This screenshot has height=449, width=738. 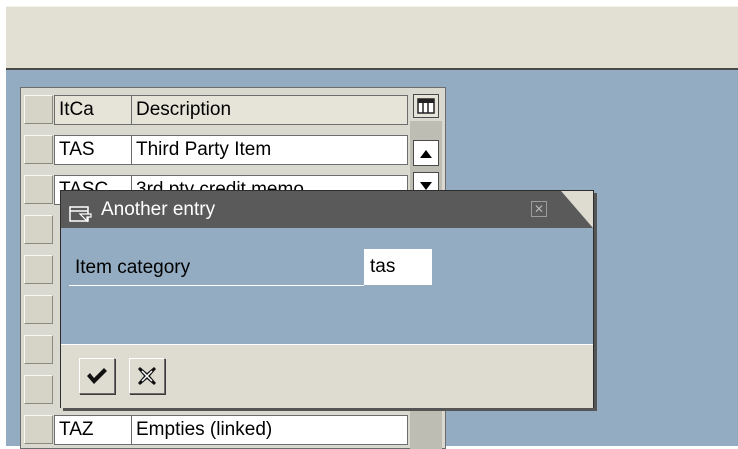 I want to click on row-code: TAZ, so click(x=93, y=430).